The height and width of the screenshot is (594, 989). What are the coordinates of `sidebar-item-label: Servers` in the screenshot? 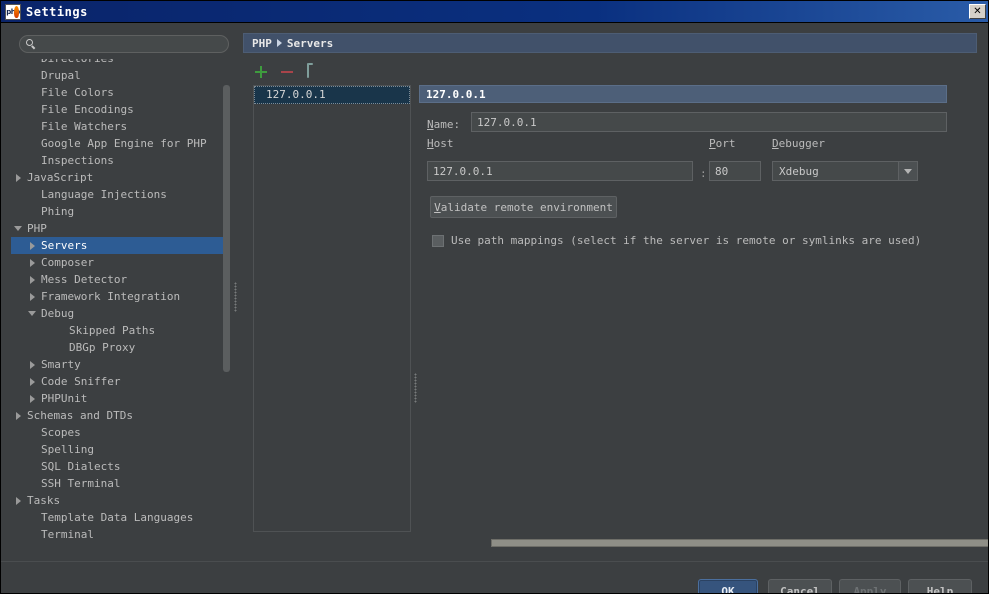 It's located at (64, 245).